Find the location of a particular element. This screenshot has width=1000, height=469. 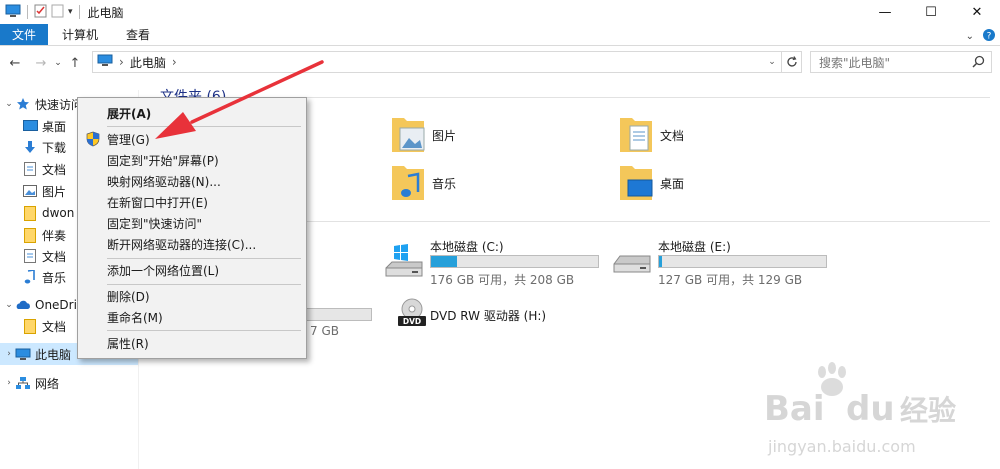

desktop-folder-icon is located at coordinates (636, 183).